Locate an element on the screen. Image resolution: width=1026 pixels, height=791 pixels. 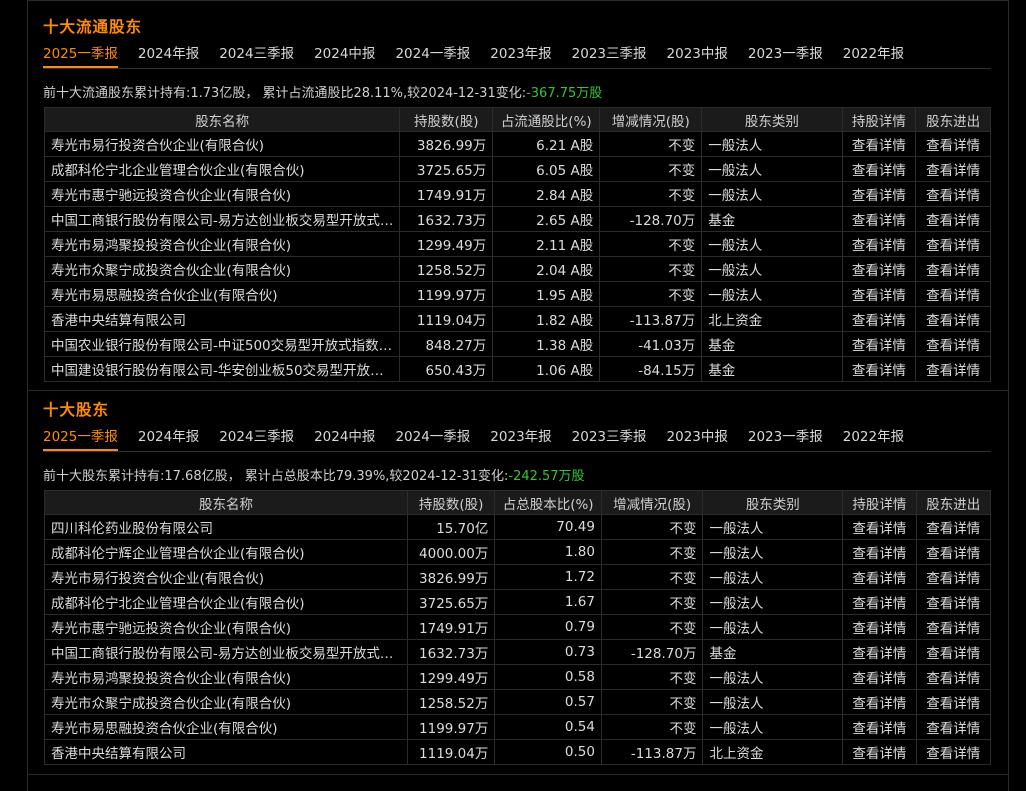
shares-held: 1119.04万 is located at coordinates (451, 752).